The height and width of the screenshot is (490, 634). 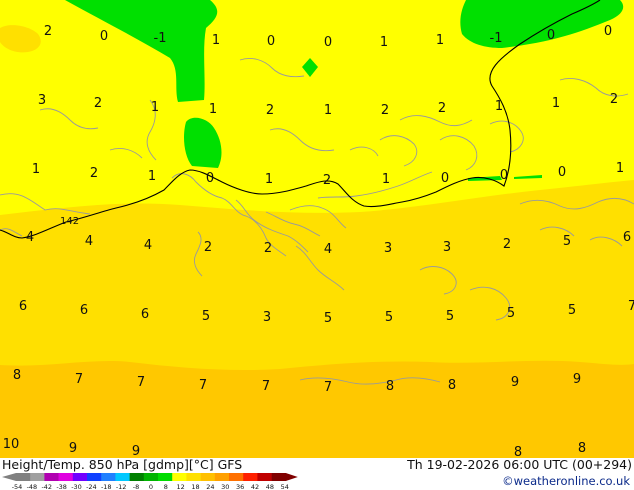 I want to click on color-scale-tick: 54, so click(x=285, y=486).